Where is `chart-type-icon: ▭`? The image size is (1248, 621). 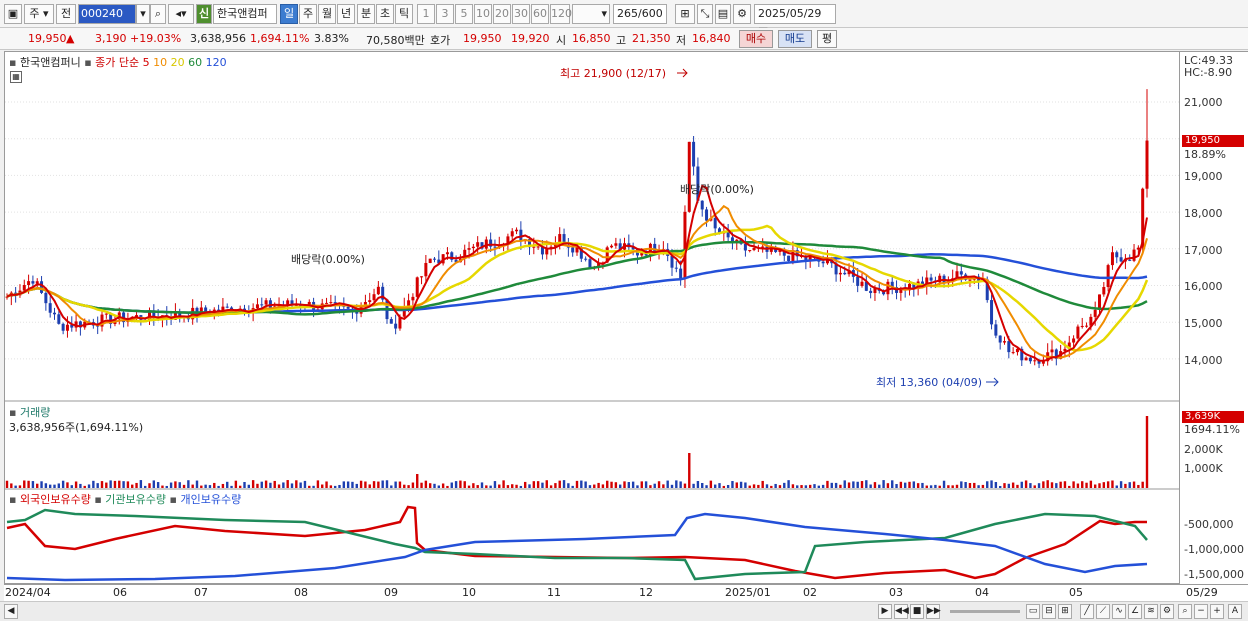 chart-type-icon: ▭ is located at coordinates (1033, 611).